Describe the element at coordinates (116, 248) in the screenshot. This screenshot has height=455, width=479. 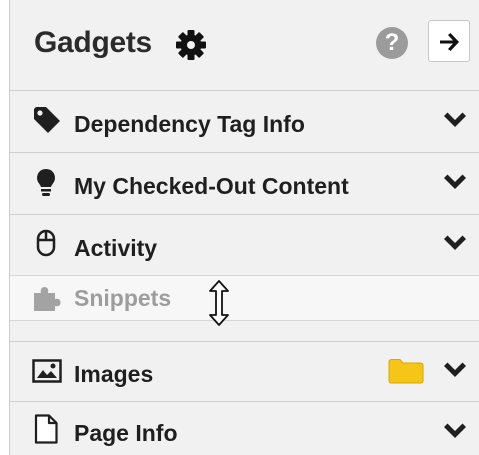
I see `gadget-label: Activity` at that location.